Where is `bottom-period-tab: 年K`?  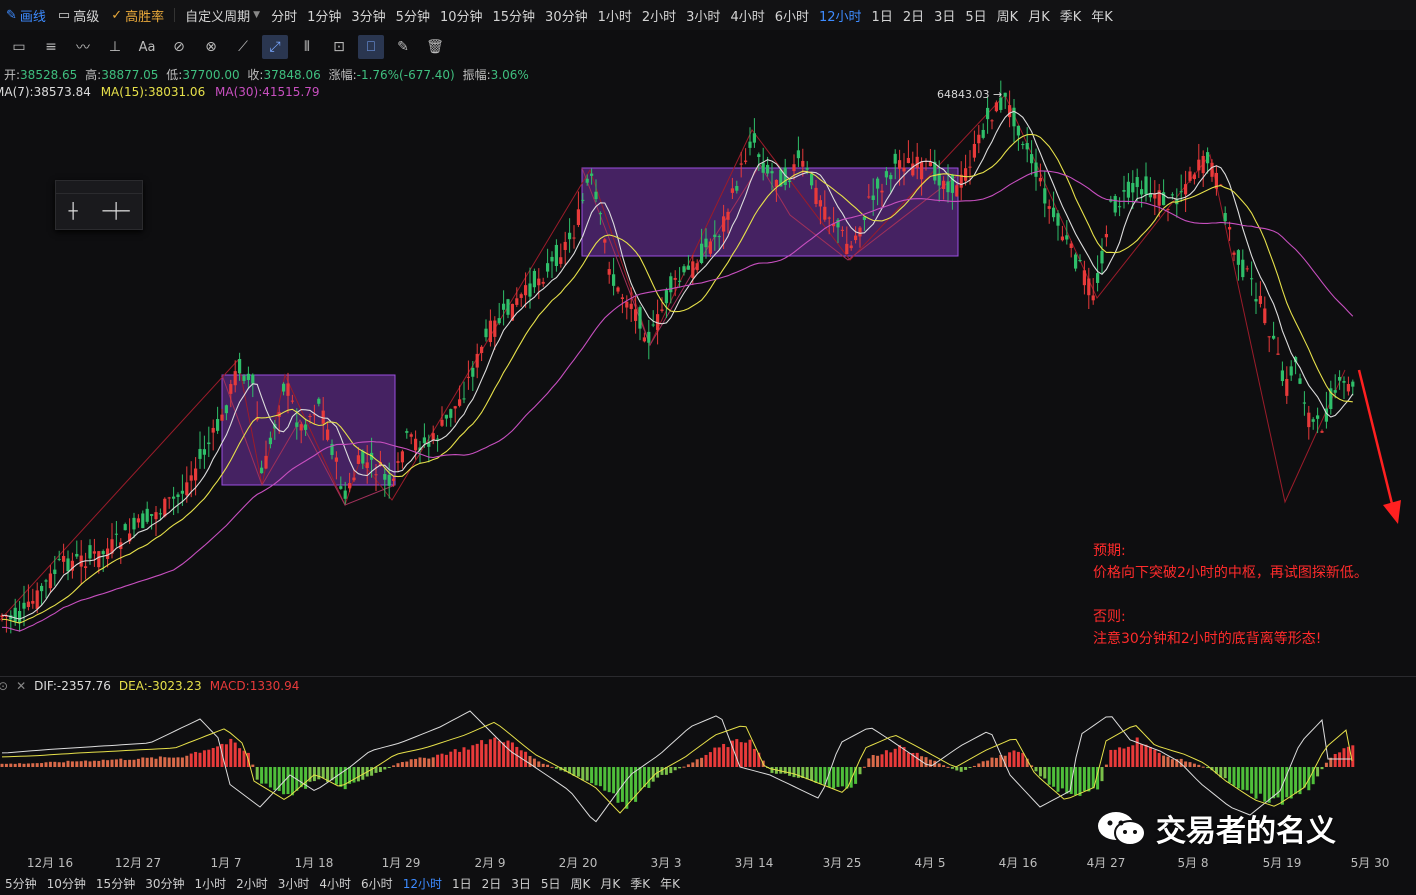
bottom-period-tab: 年K is located at coordinates (670, 883).